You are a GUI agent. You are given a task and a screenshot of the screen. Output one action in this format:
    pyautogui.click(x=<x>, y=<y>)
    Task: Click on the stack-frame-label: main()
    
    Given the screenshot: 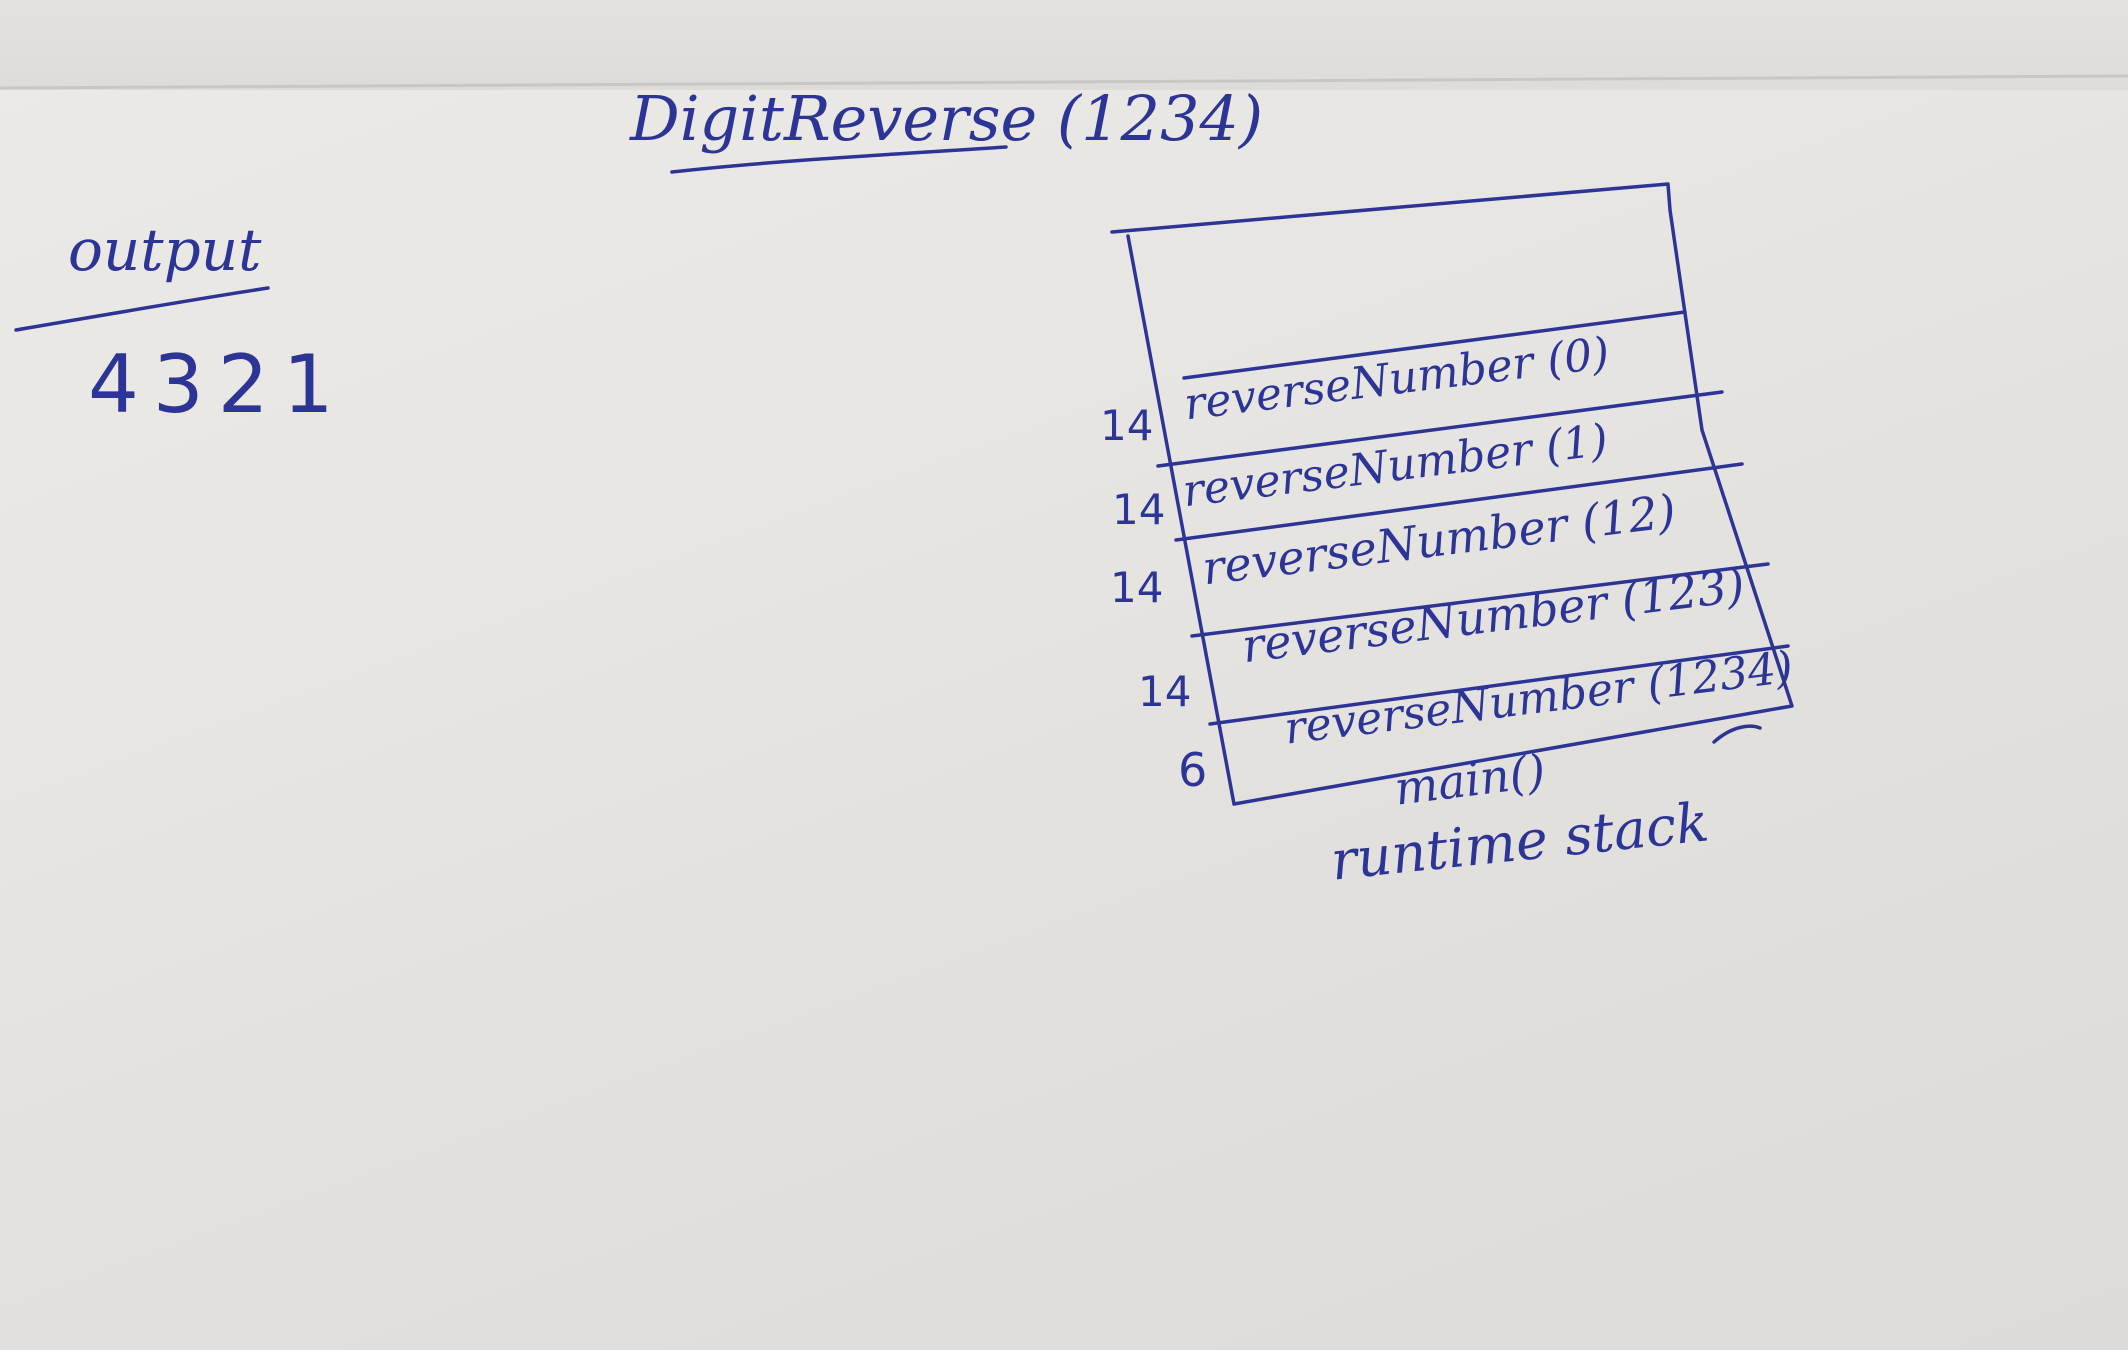 What is the action you would take?
    pyautogui.click(x=1470, y=780)
    